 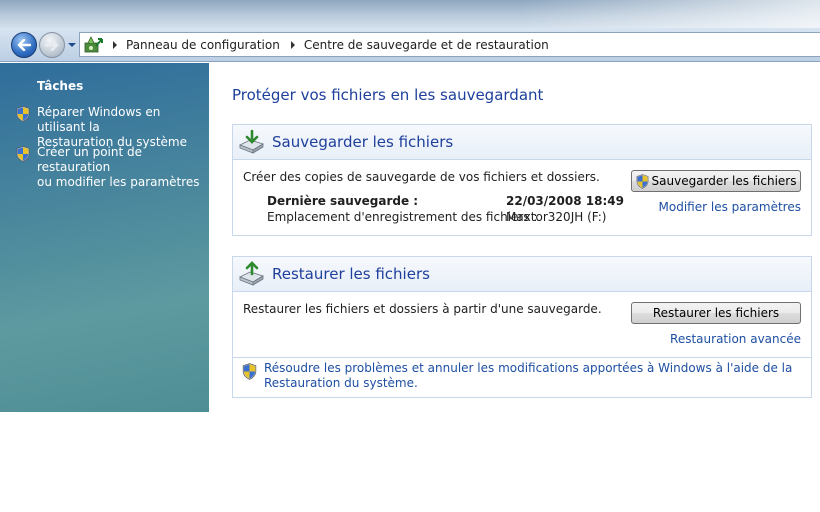 What do you see at coordinates (735, 339) in the screenshot?
I see `advanced-restore-link: Restauration avancée` at bounding box center [735, 339].